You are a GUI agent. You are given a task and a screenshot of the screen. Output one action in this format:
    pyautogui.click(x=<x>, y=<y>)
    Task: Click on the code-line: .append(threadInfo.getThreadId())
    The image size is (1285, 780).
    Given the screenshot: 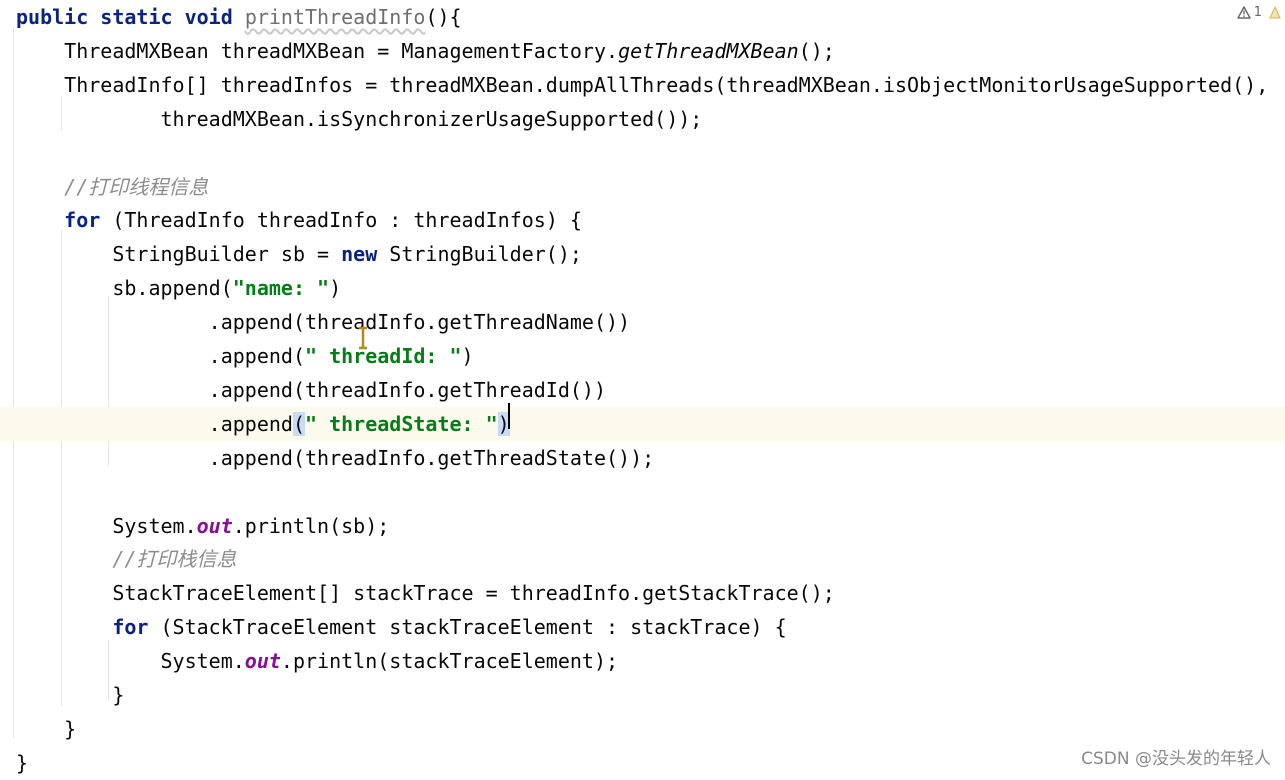 What is the action you would take?
    pyautogui.click(x=642, y=390)
    